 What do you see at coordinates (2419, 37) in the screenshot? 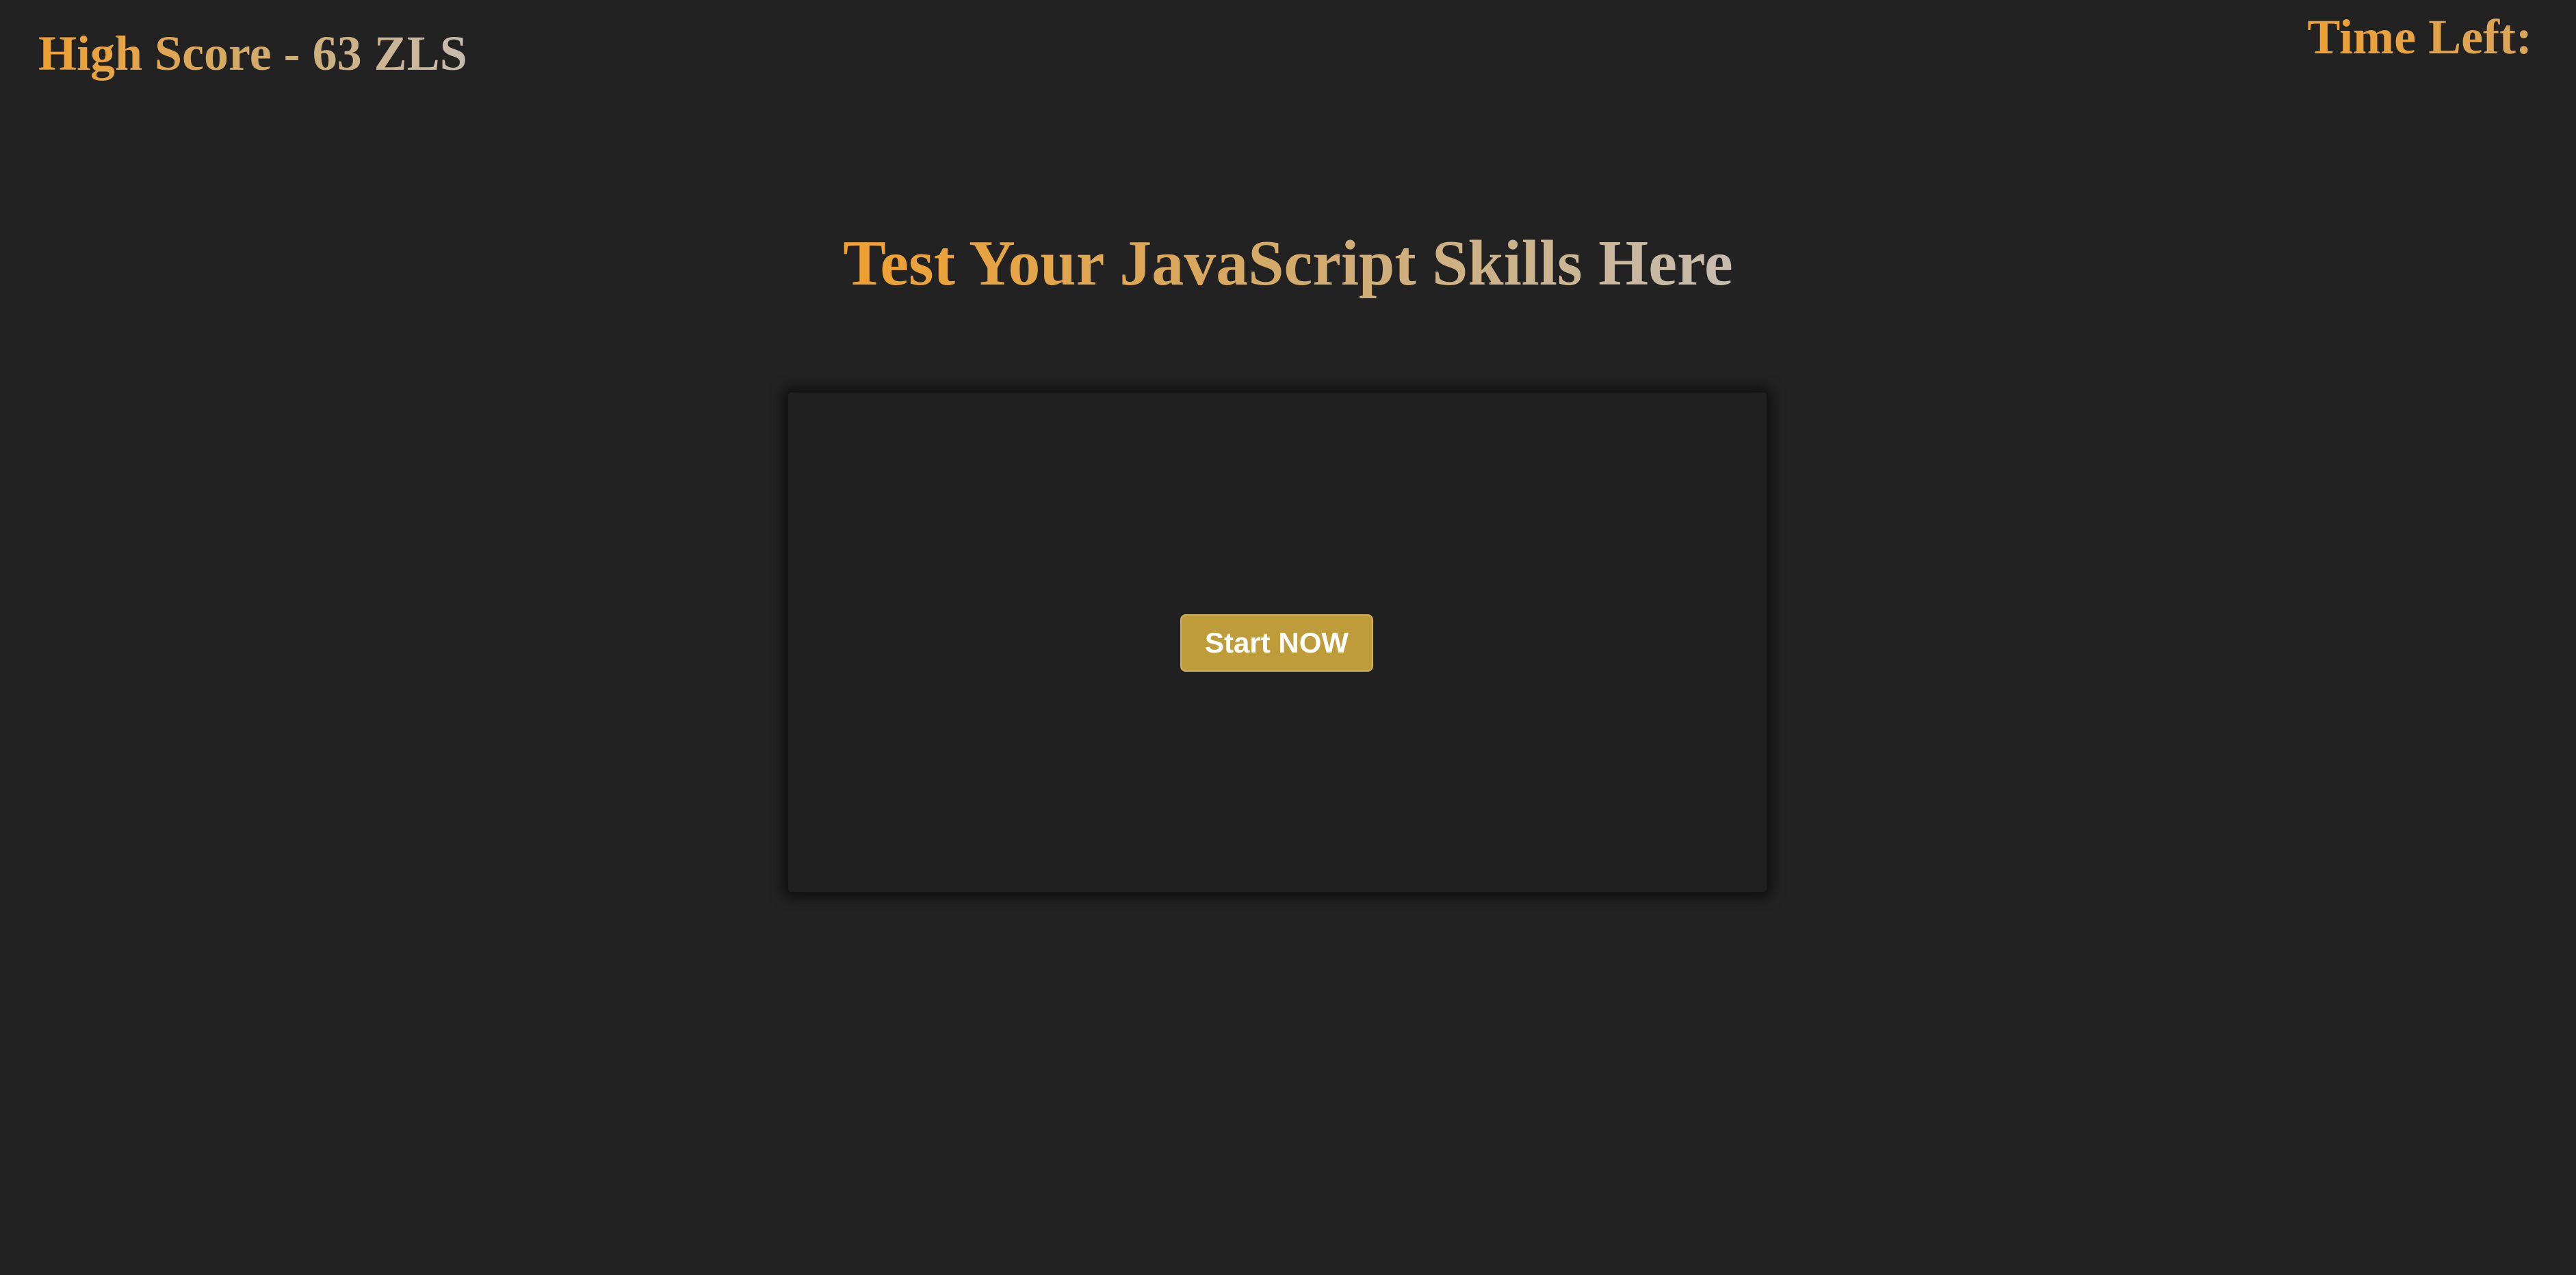
I see `time-left-display: Time Left:` at bounding box center [2419, 37].